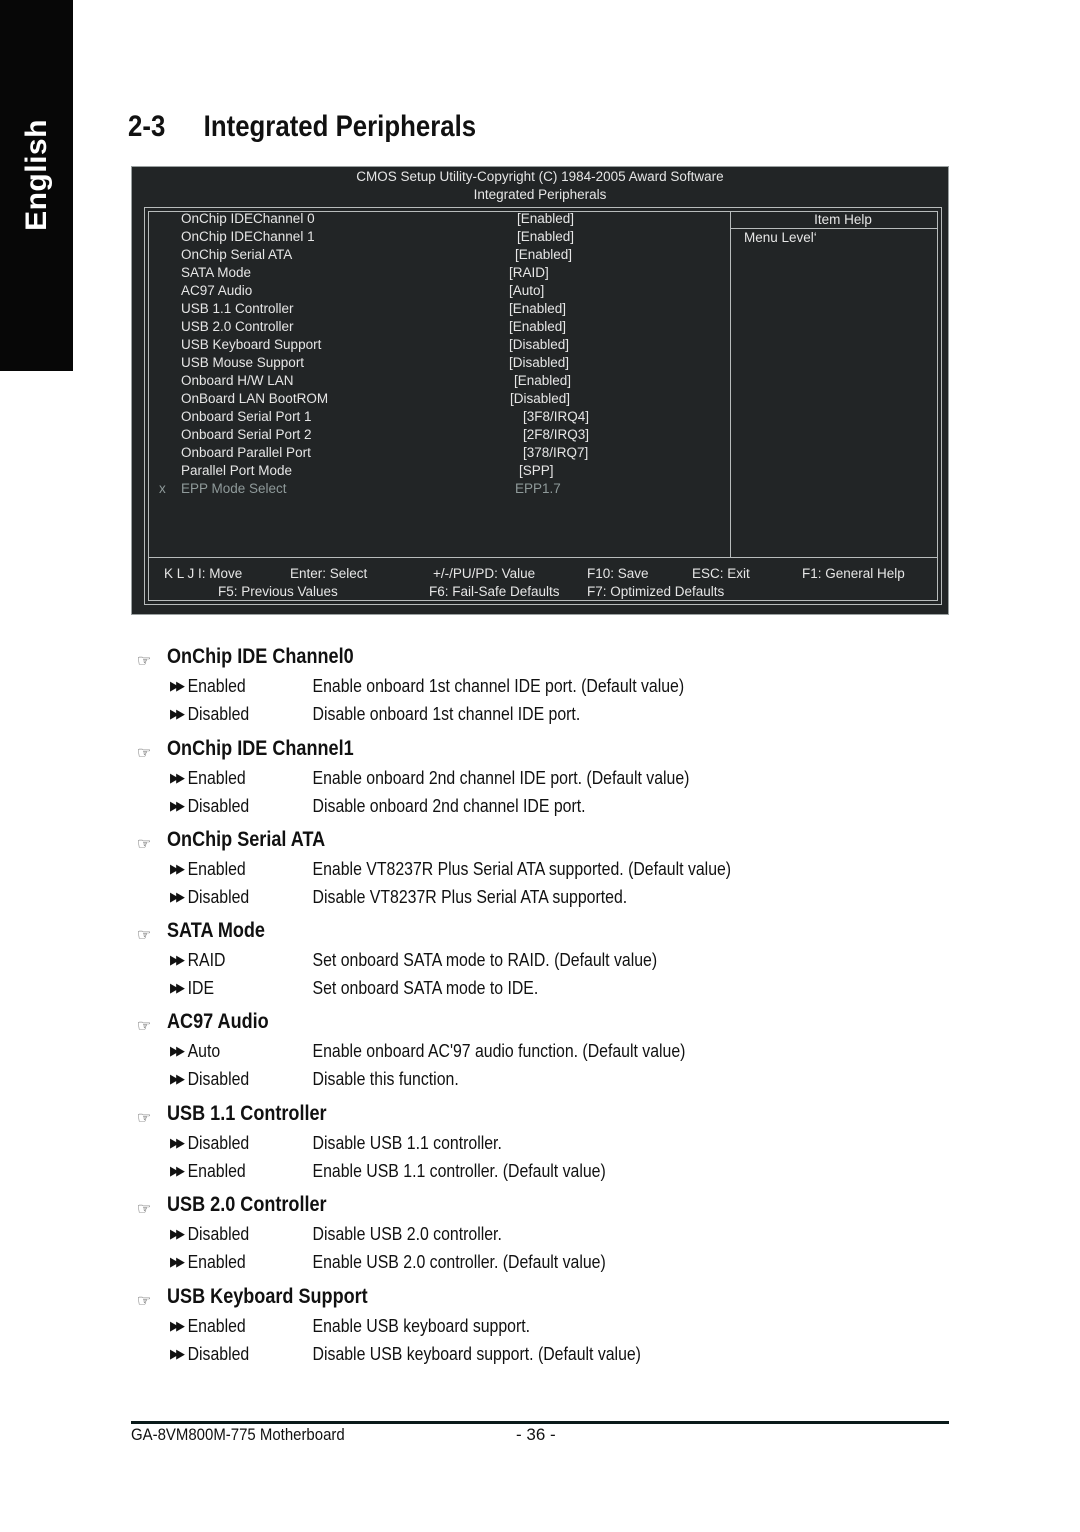 This screenshot has height=1532, width=1080. What do you see at coordinates (656, 591) in the screenshot?
I see `key-hint-optimized: F7: Optimized Defaults` at bounding box center [656, 591].